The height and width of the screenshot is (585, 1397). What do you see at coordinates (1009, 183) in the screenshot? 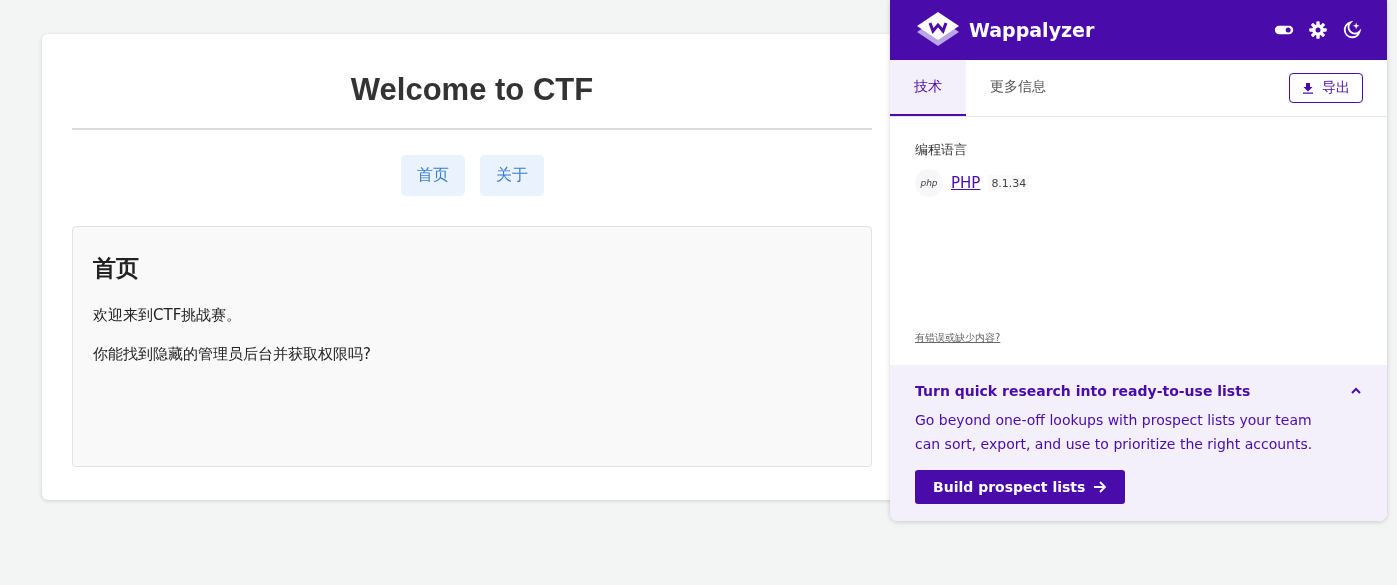
I see `version-label: 8.1.34` at bounding box center [1009, 183].